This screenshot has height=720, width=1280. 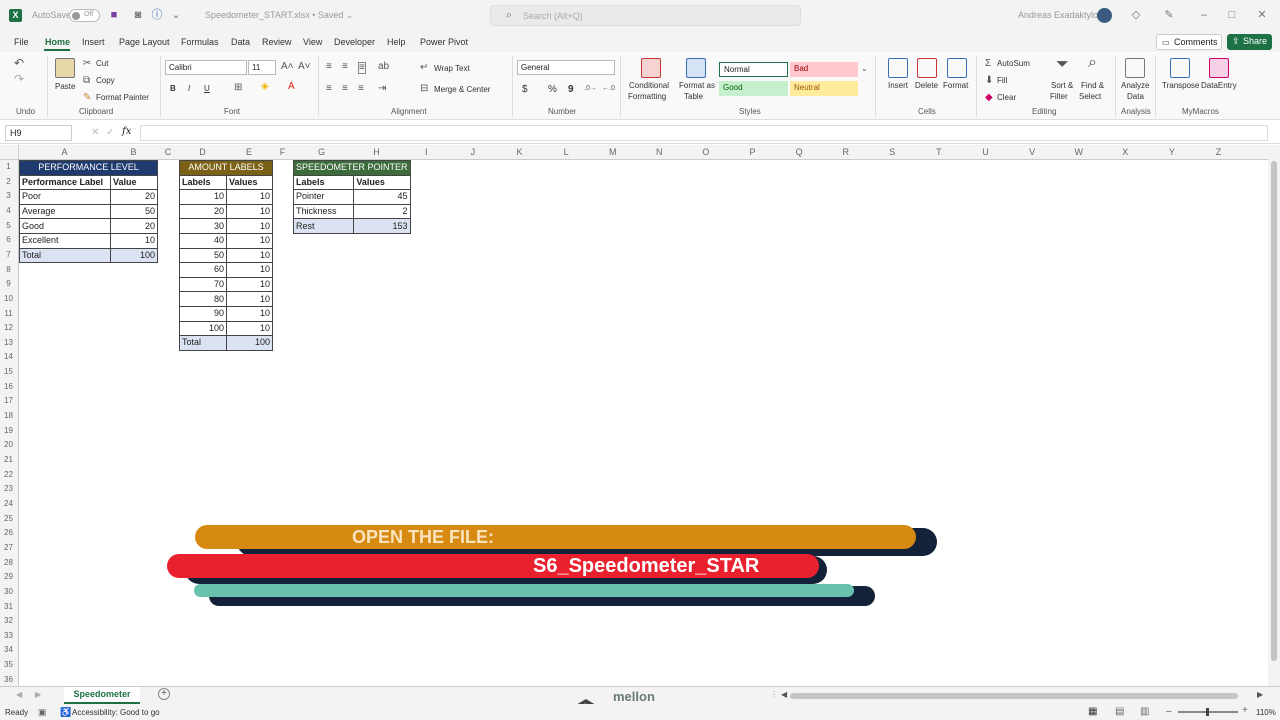 What do you see at coordinates (203, 328) in the screenshot?
I see `table-cell: 100` at bounding box center [203, 328].